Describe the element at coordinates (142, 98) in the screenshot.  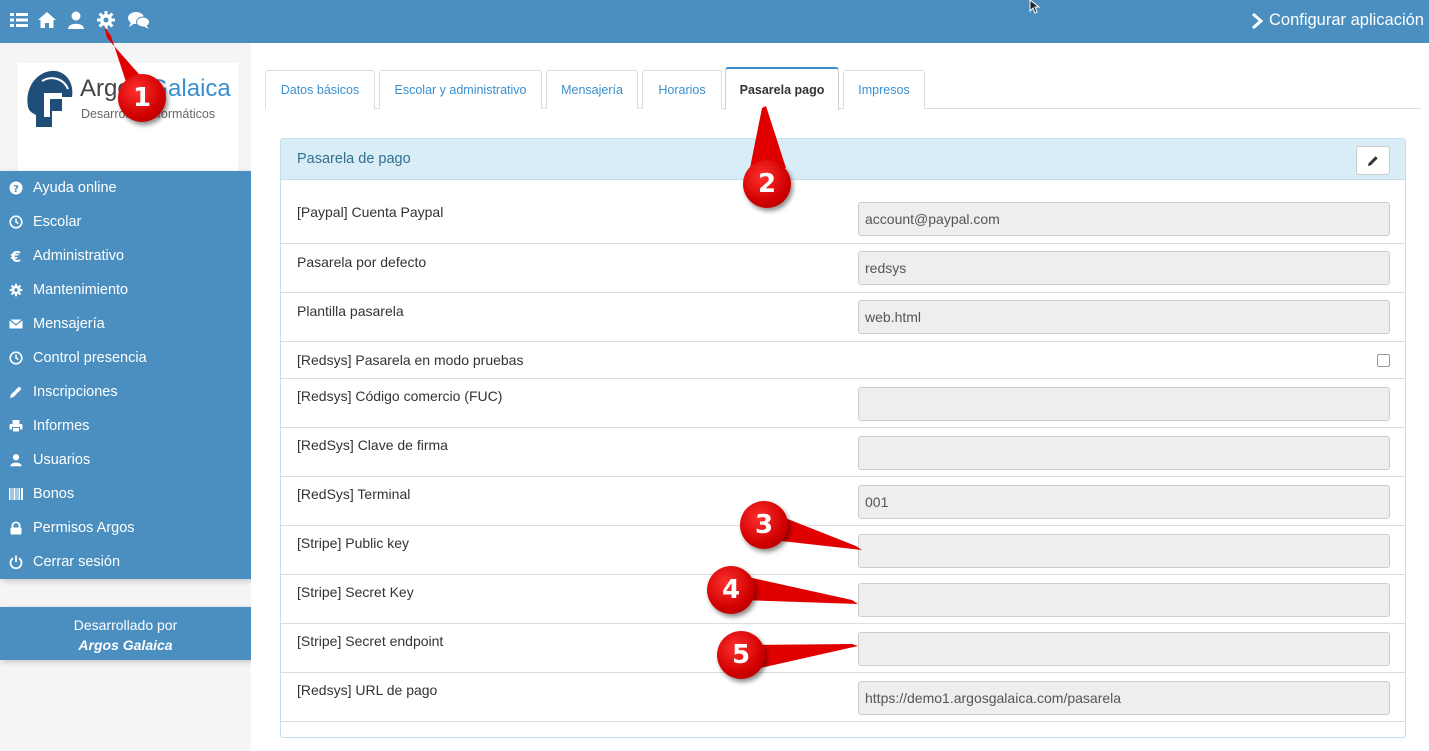
I see `callout-1: 1` at that location.